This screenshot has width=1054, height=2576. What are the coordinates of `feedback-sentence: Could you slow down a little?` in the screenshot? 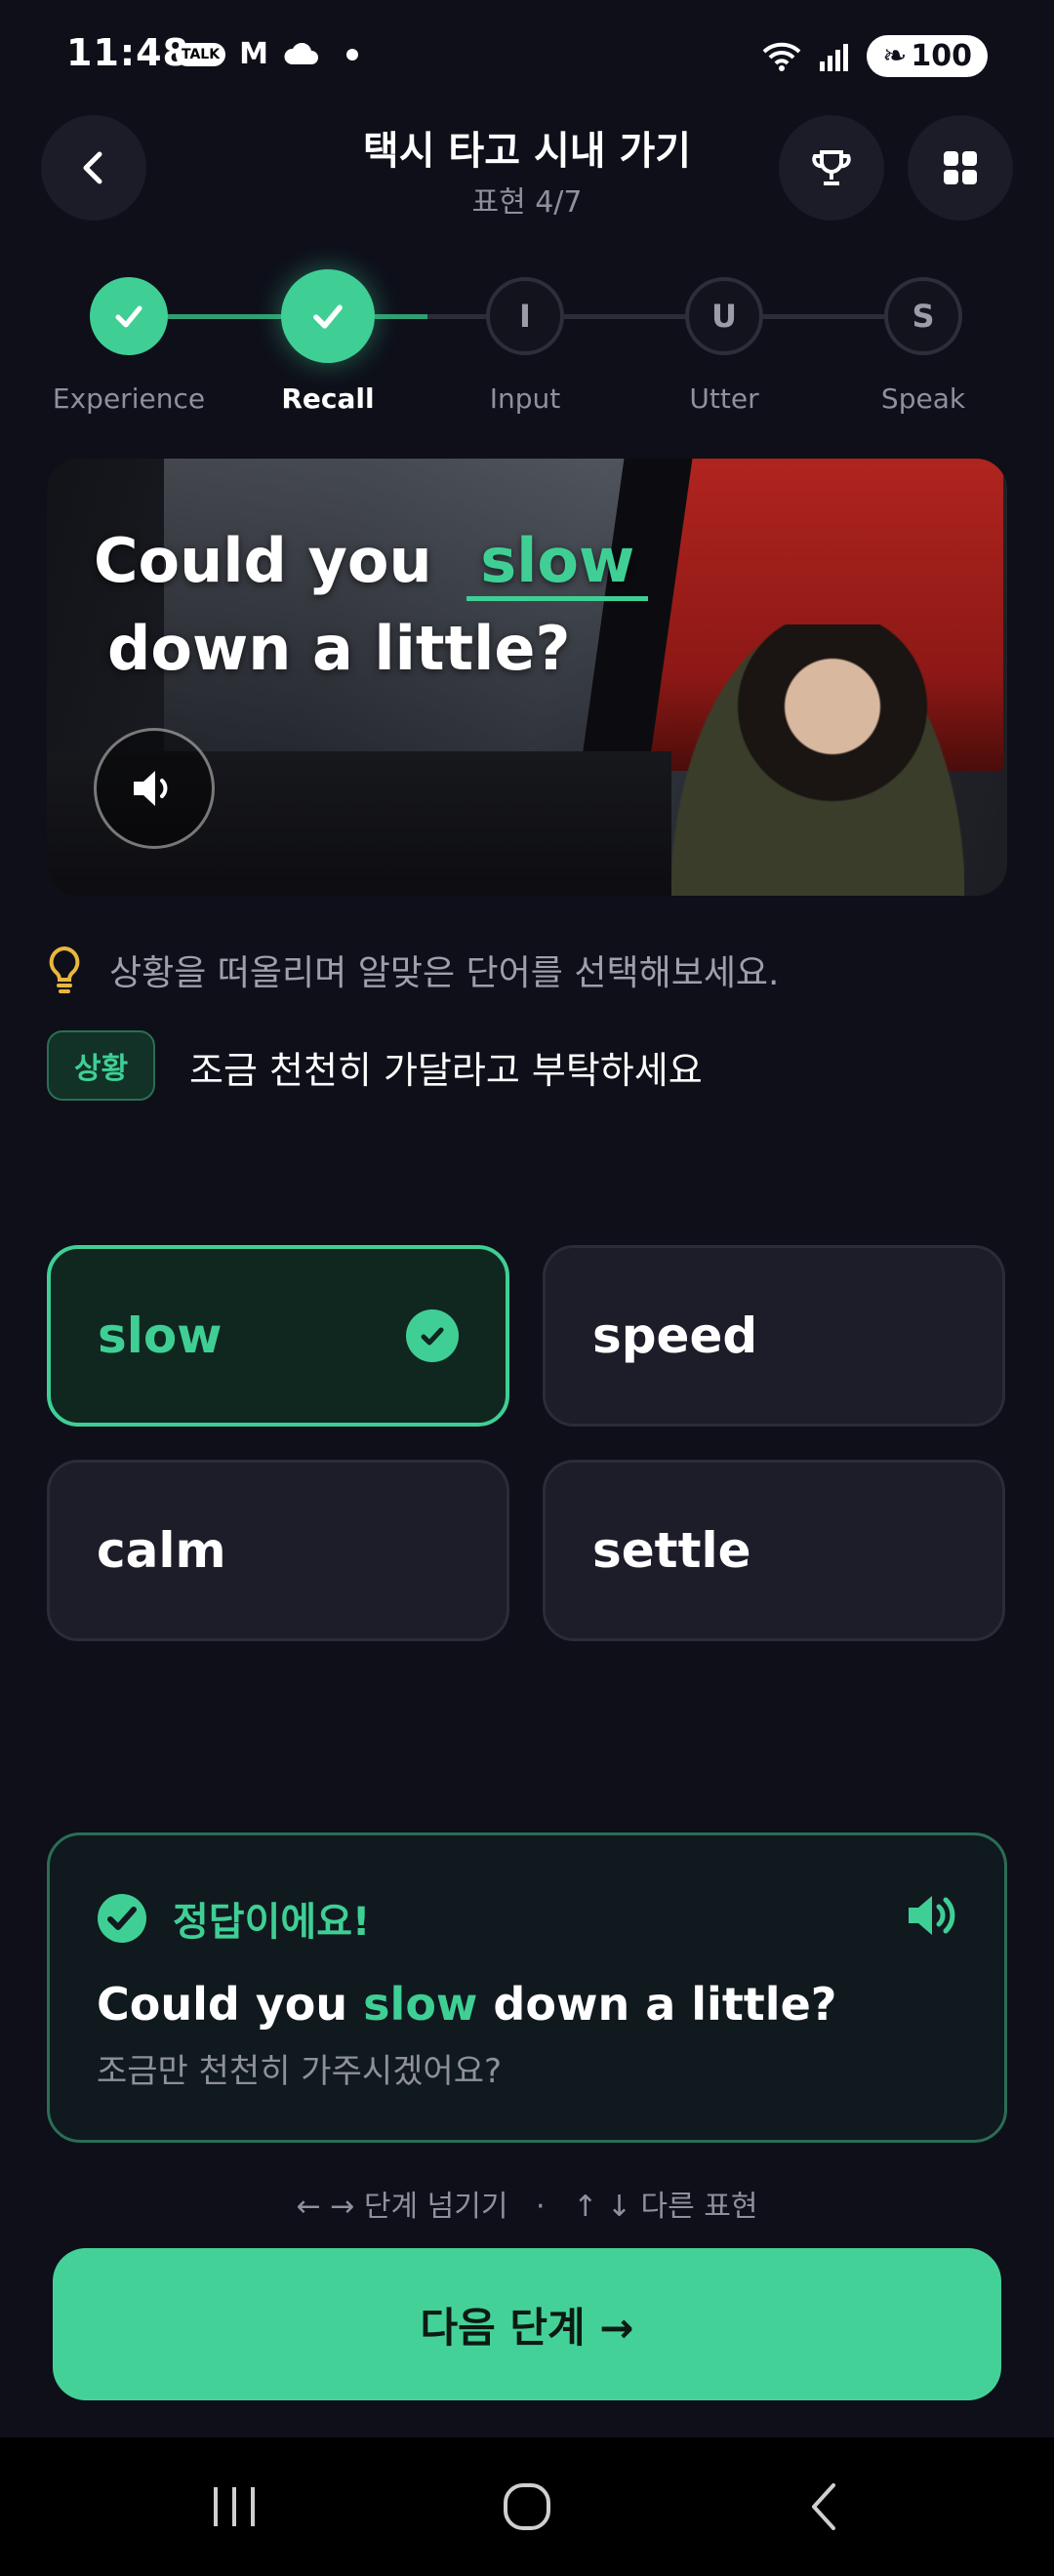 It's located at (466, 2004).